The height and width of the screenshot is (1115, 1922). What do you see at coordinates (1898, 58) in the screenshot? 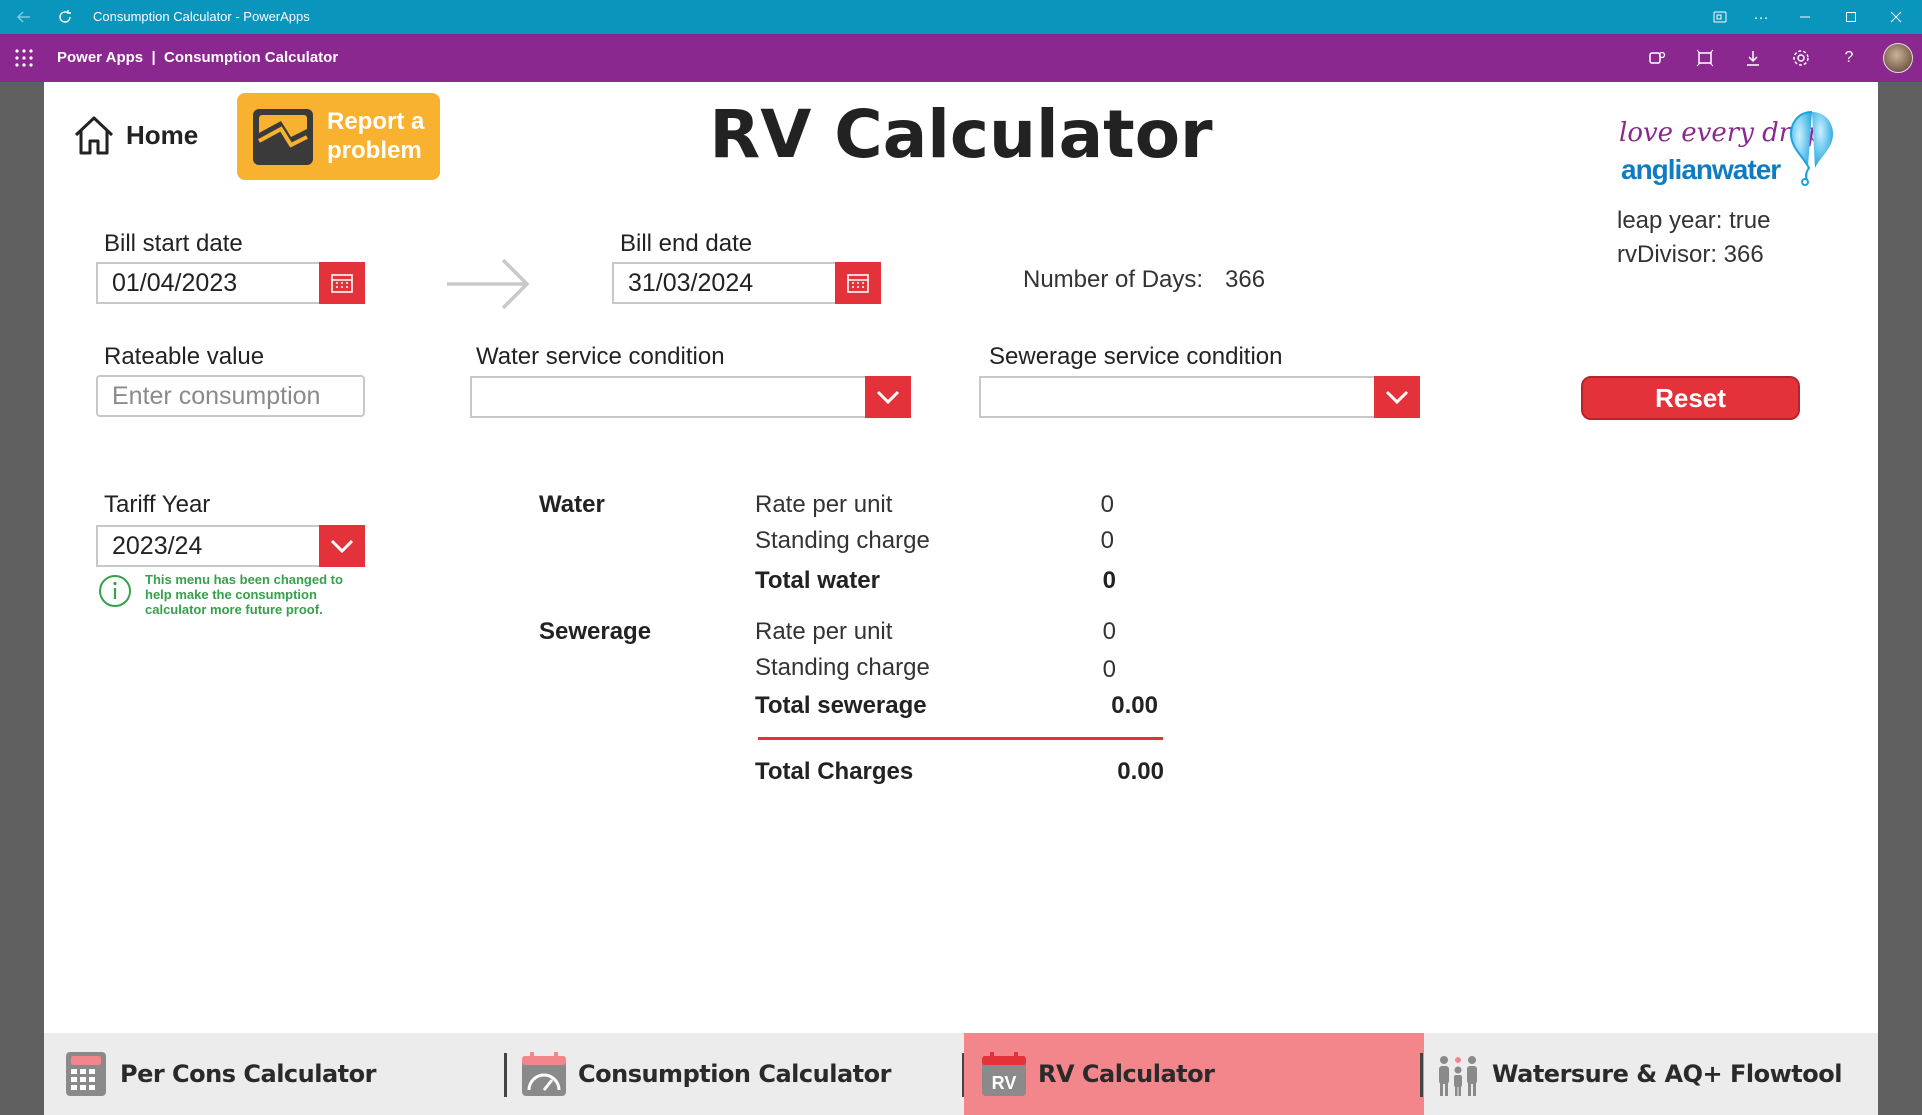
I see `user-avatar` at bounding box center [1898, 58].